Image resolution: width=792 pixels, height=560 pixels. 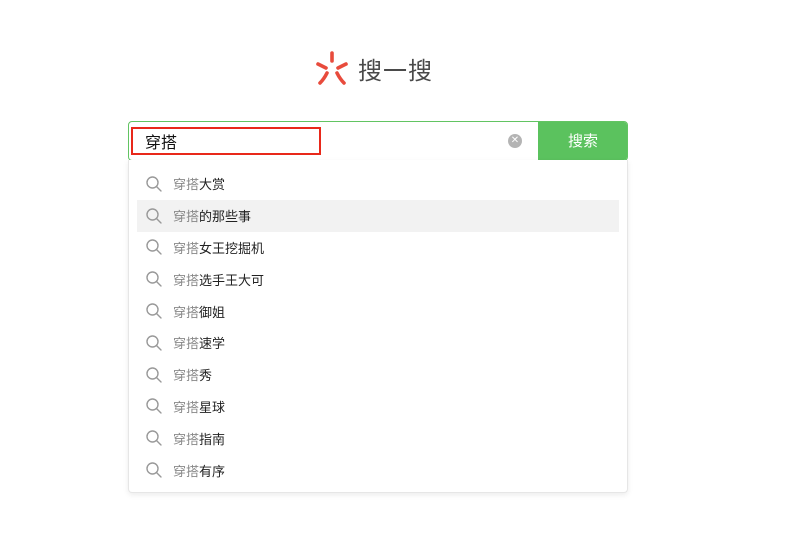 What do you see at coordinates (378, 407) in the screenshot?
I see `suggestion-item: 穿搭 星球` at bounding box center [378, 407].